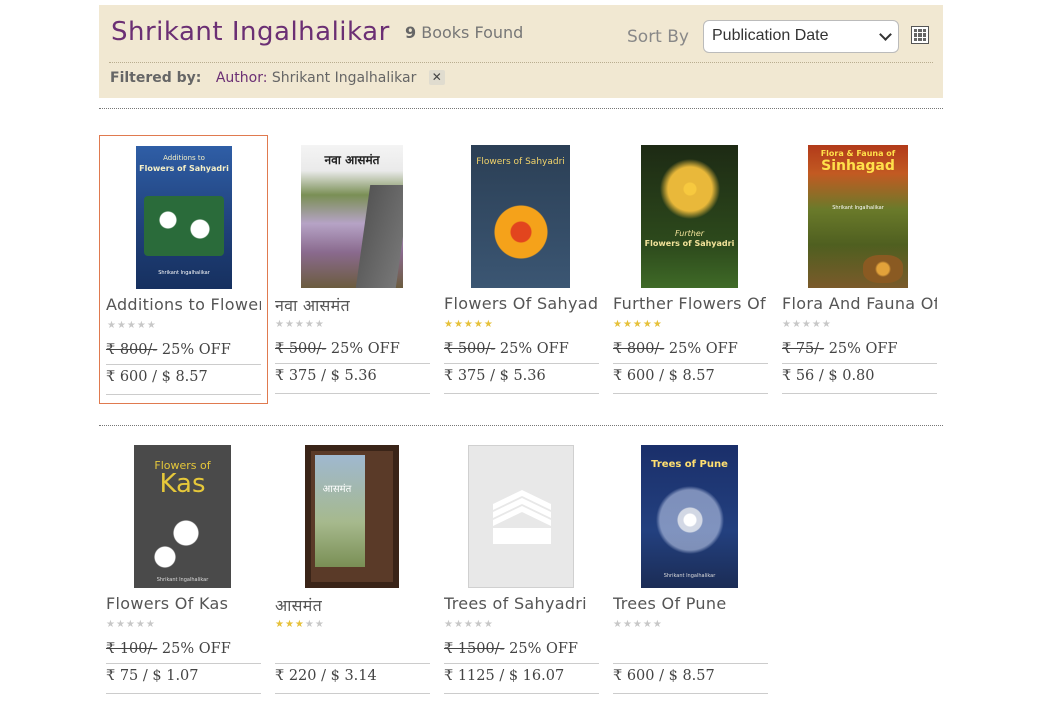 Image resolution: width=1050 pixels, height=705 pixels. Describe the element at coordinates (689, 464) in the screenshot. I see `cover-line1: Trees of Pune` at that location.